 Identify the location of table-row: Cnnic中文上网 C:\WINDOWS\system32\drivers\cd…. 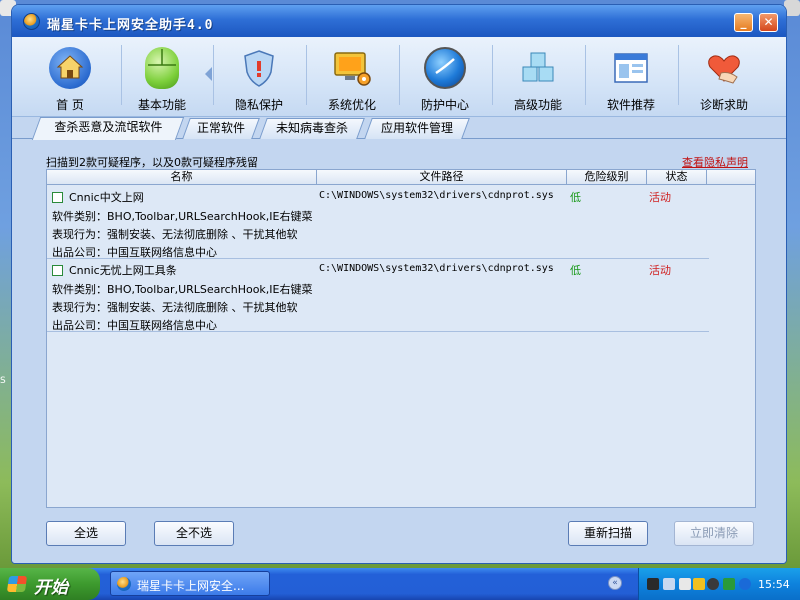
(378, 222).